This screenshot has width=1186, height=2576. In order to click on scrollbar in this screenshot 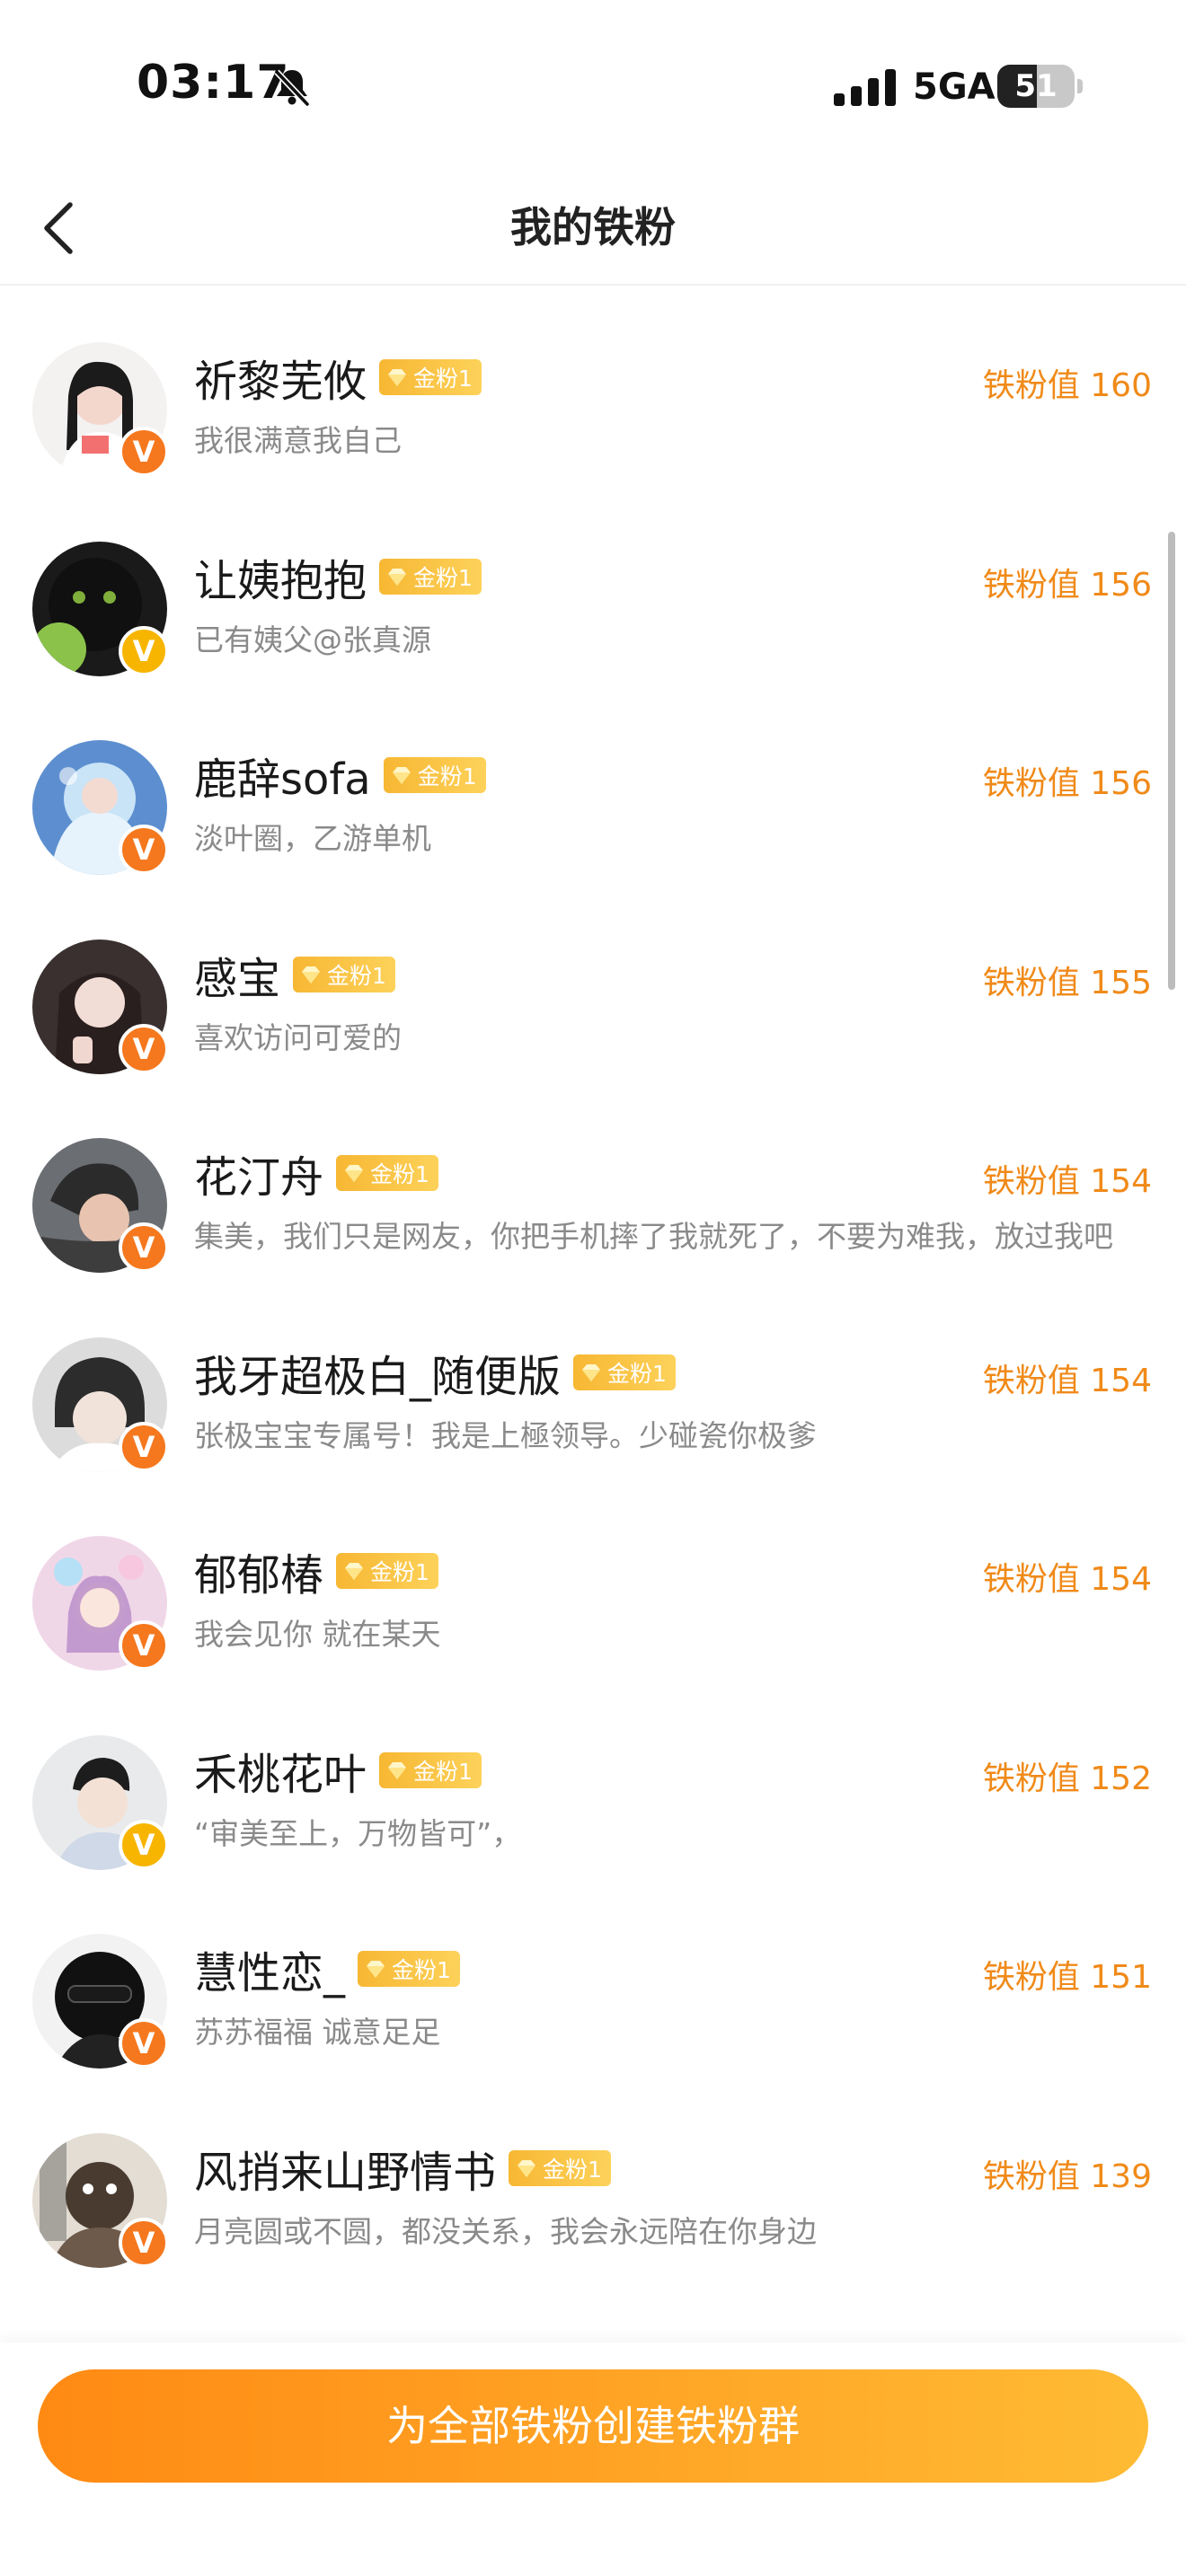, I will do `click(1171, 761)`.